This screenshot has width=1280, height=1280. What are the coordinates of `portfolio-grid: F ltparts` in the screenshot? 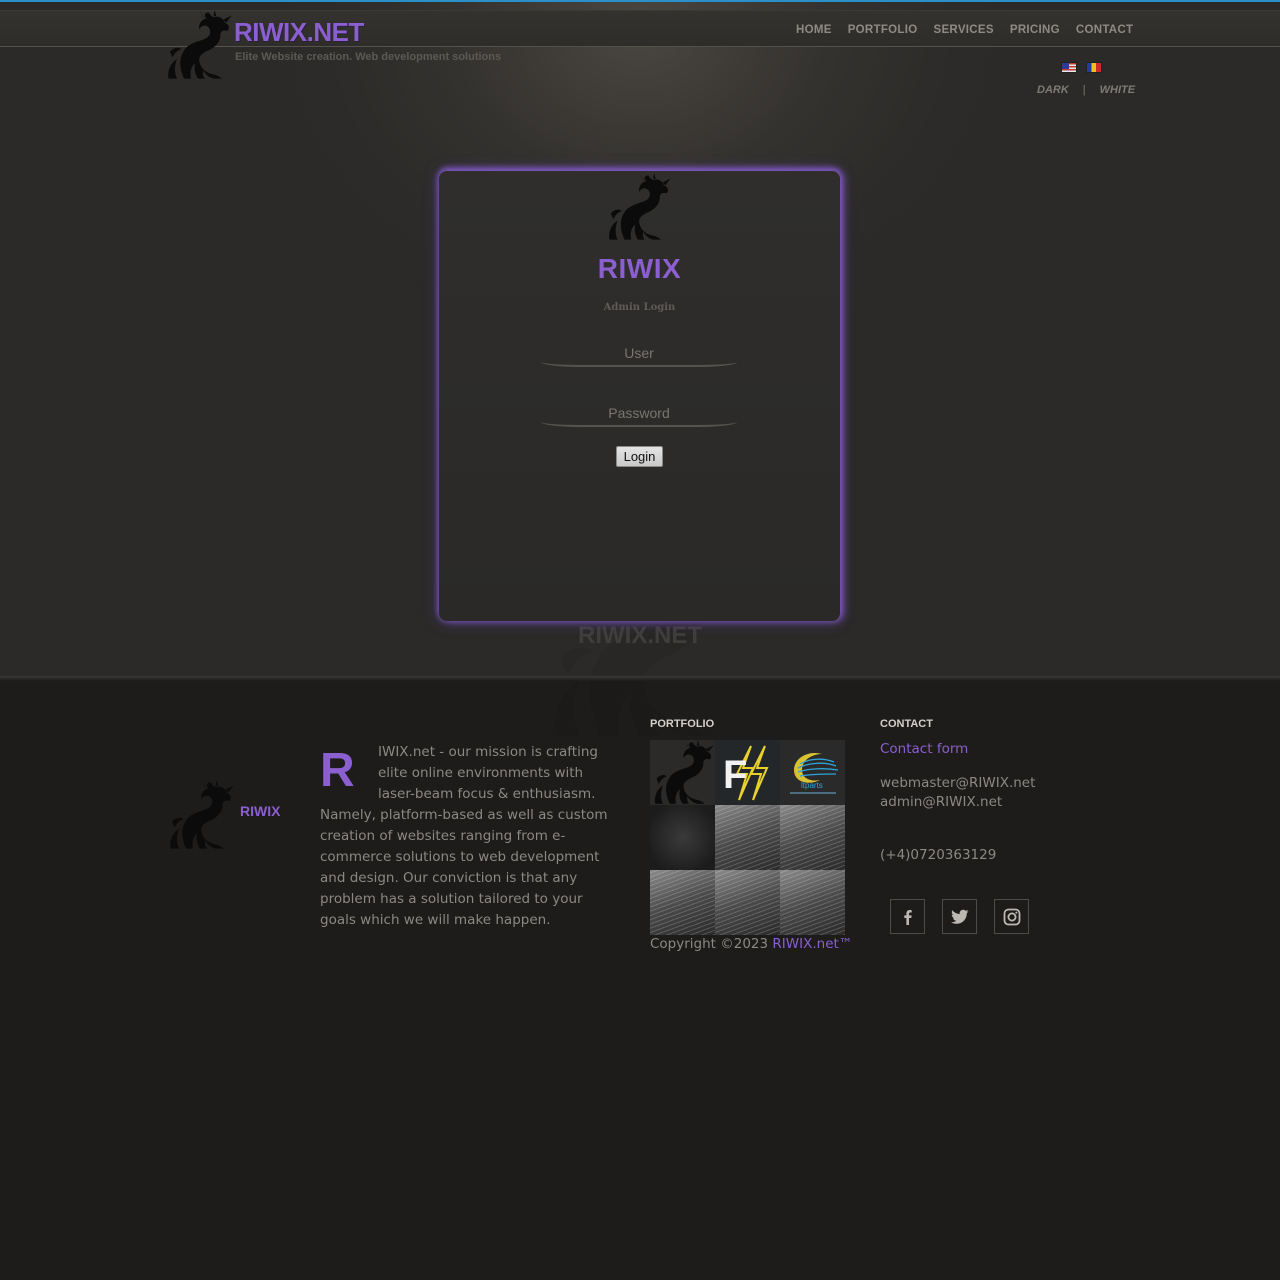 It's located at (747, 837).